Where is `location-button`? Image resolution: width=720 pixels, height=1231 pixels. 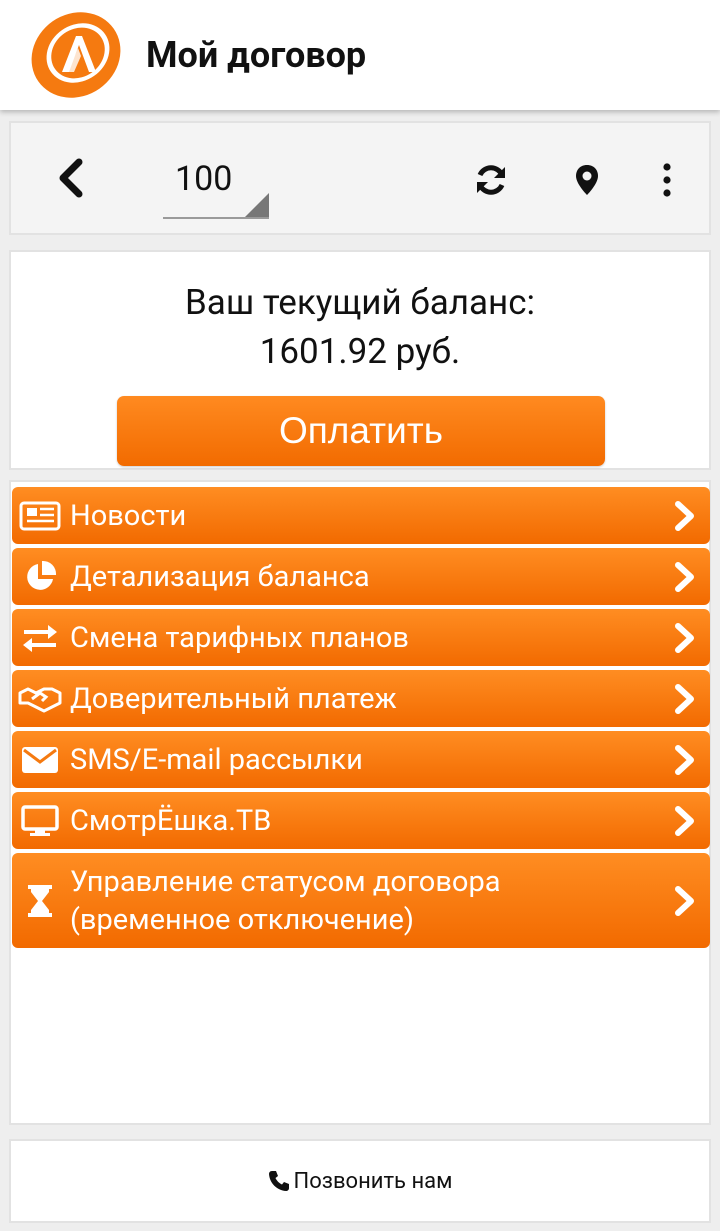 location-button is located at coordinates (587, 180).